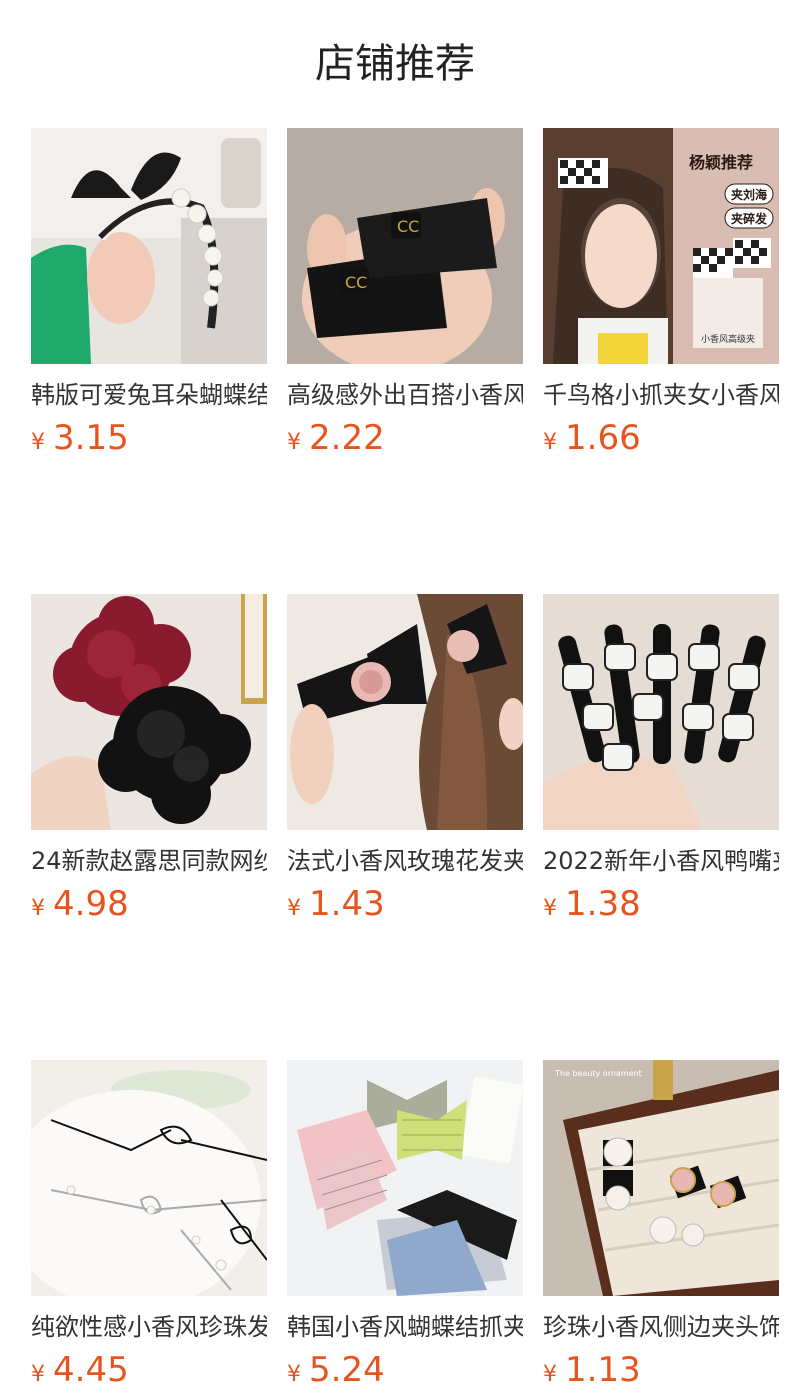 This screenshot has width=790, height=1394. What do you see at coordinates (661, 1178) in the screenshot?
I see `pearl-gem-side-clips-image: The beauty ornament` at bounding box center [661, 1178].